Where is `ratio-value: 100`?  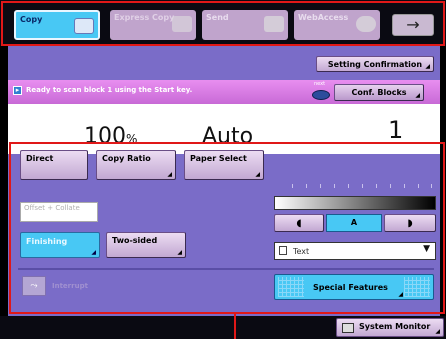
ratio-value: 100 is located at coordinates (105, 136).